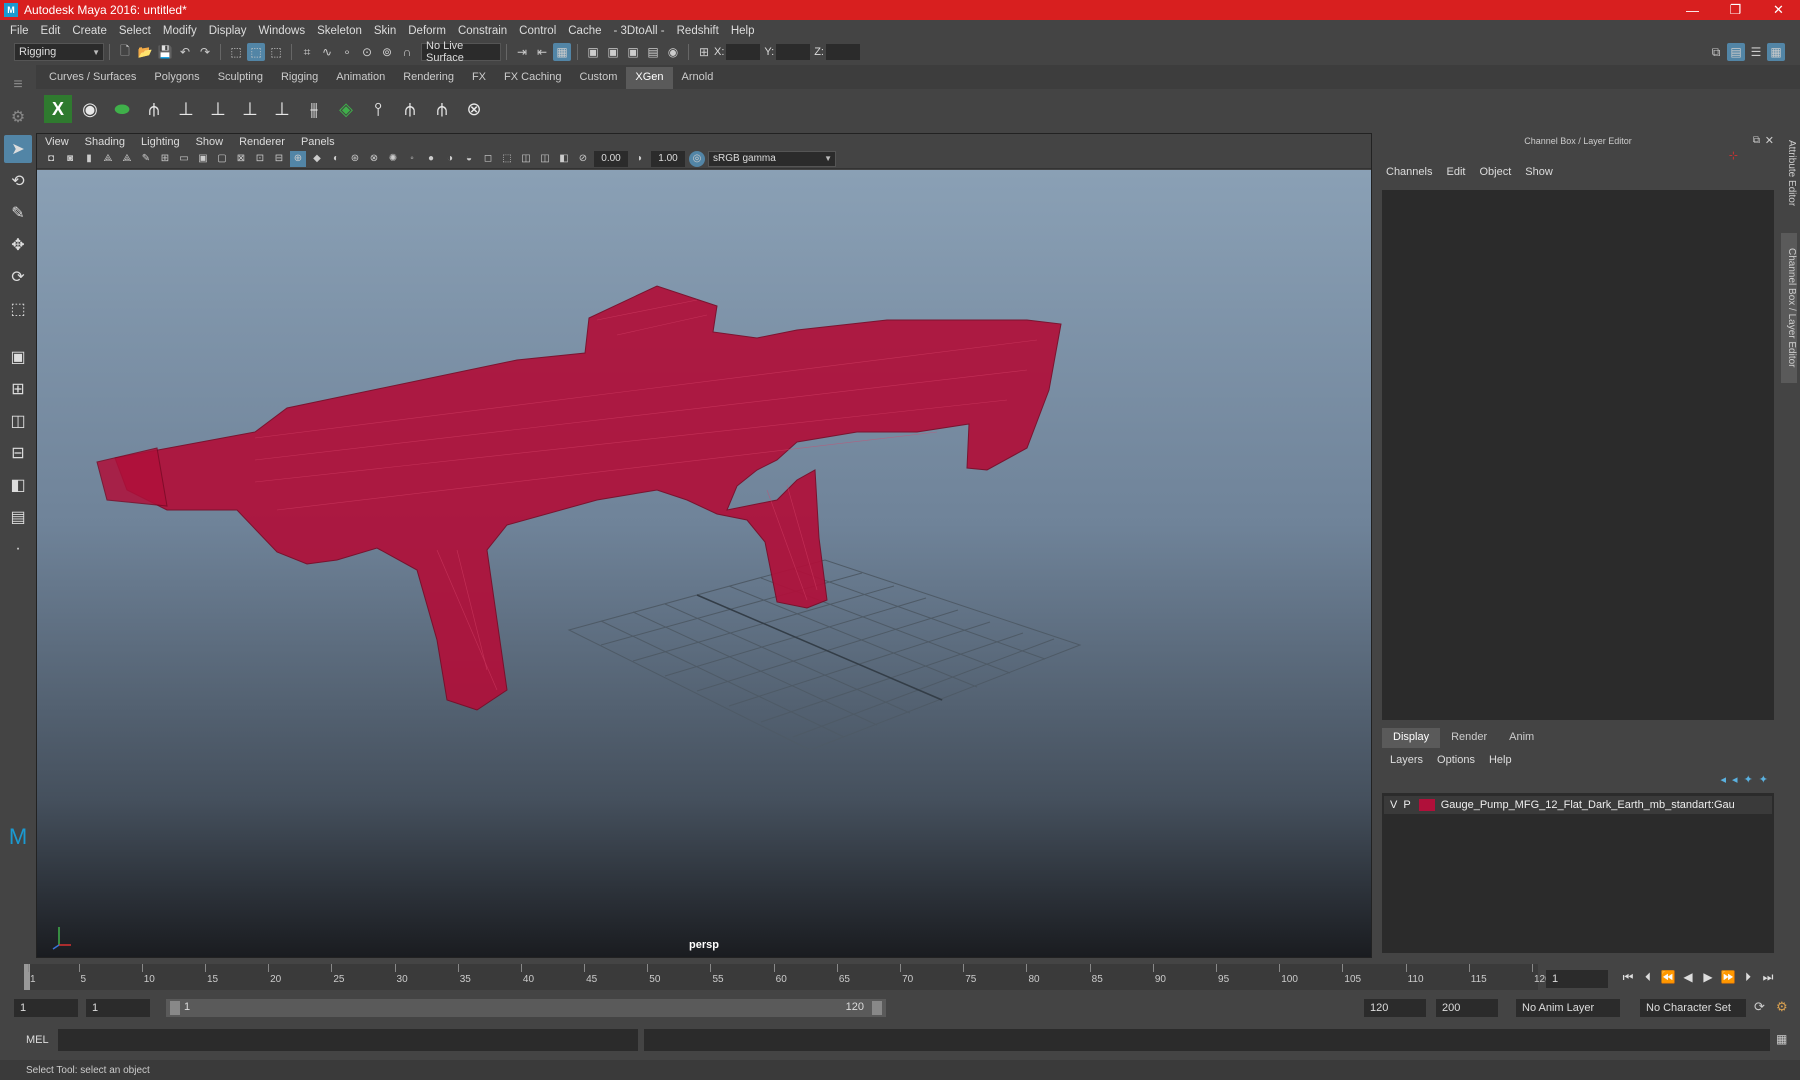 The image size is (1800, 1080). Describe the element at coordinates (1763, 779) in the screenshot. I see `create-layer-selected-icon: ✦` at that location.